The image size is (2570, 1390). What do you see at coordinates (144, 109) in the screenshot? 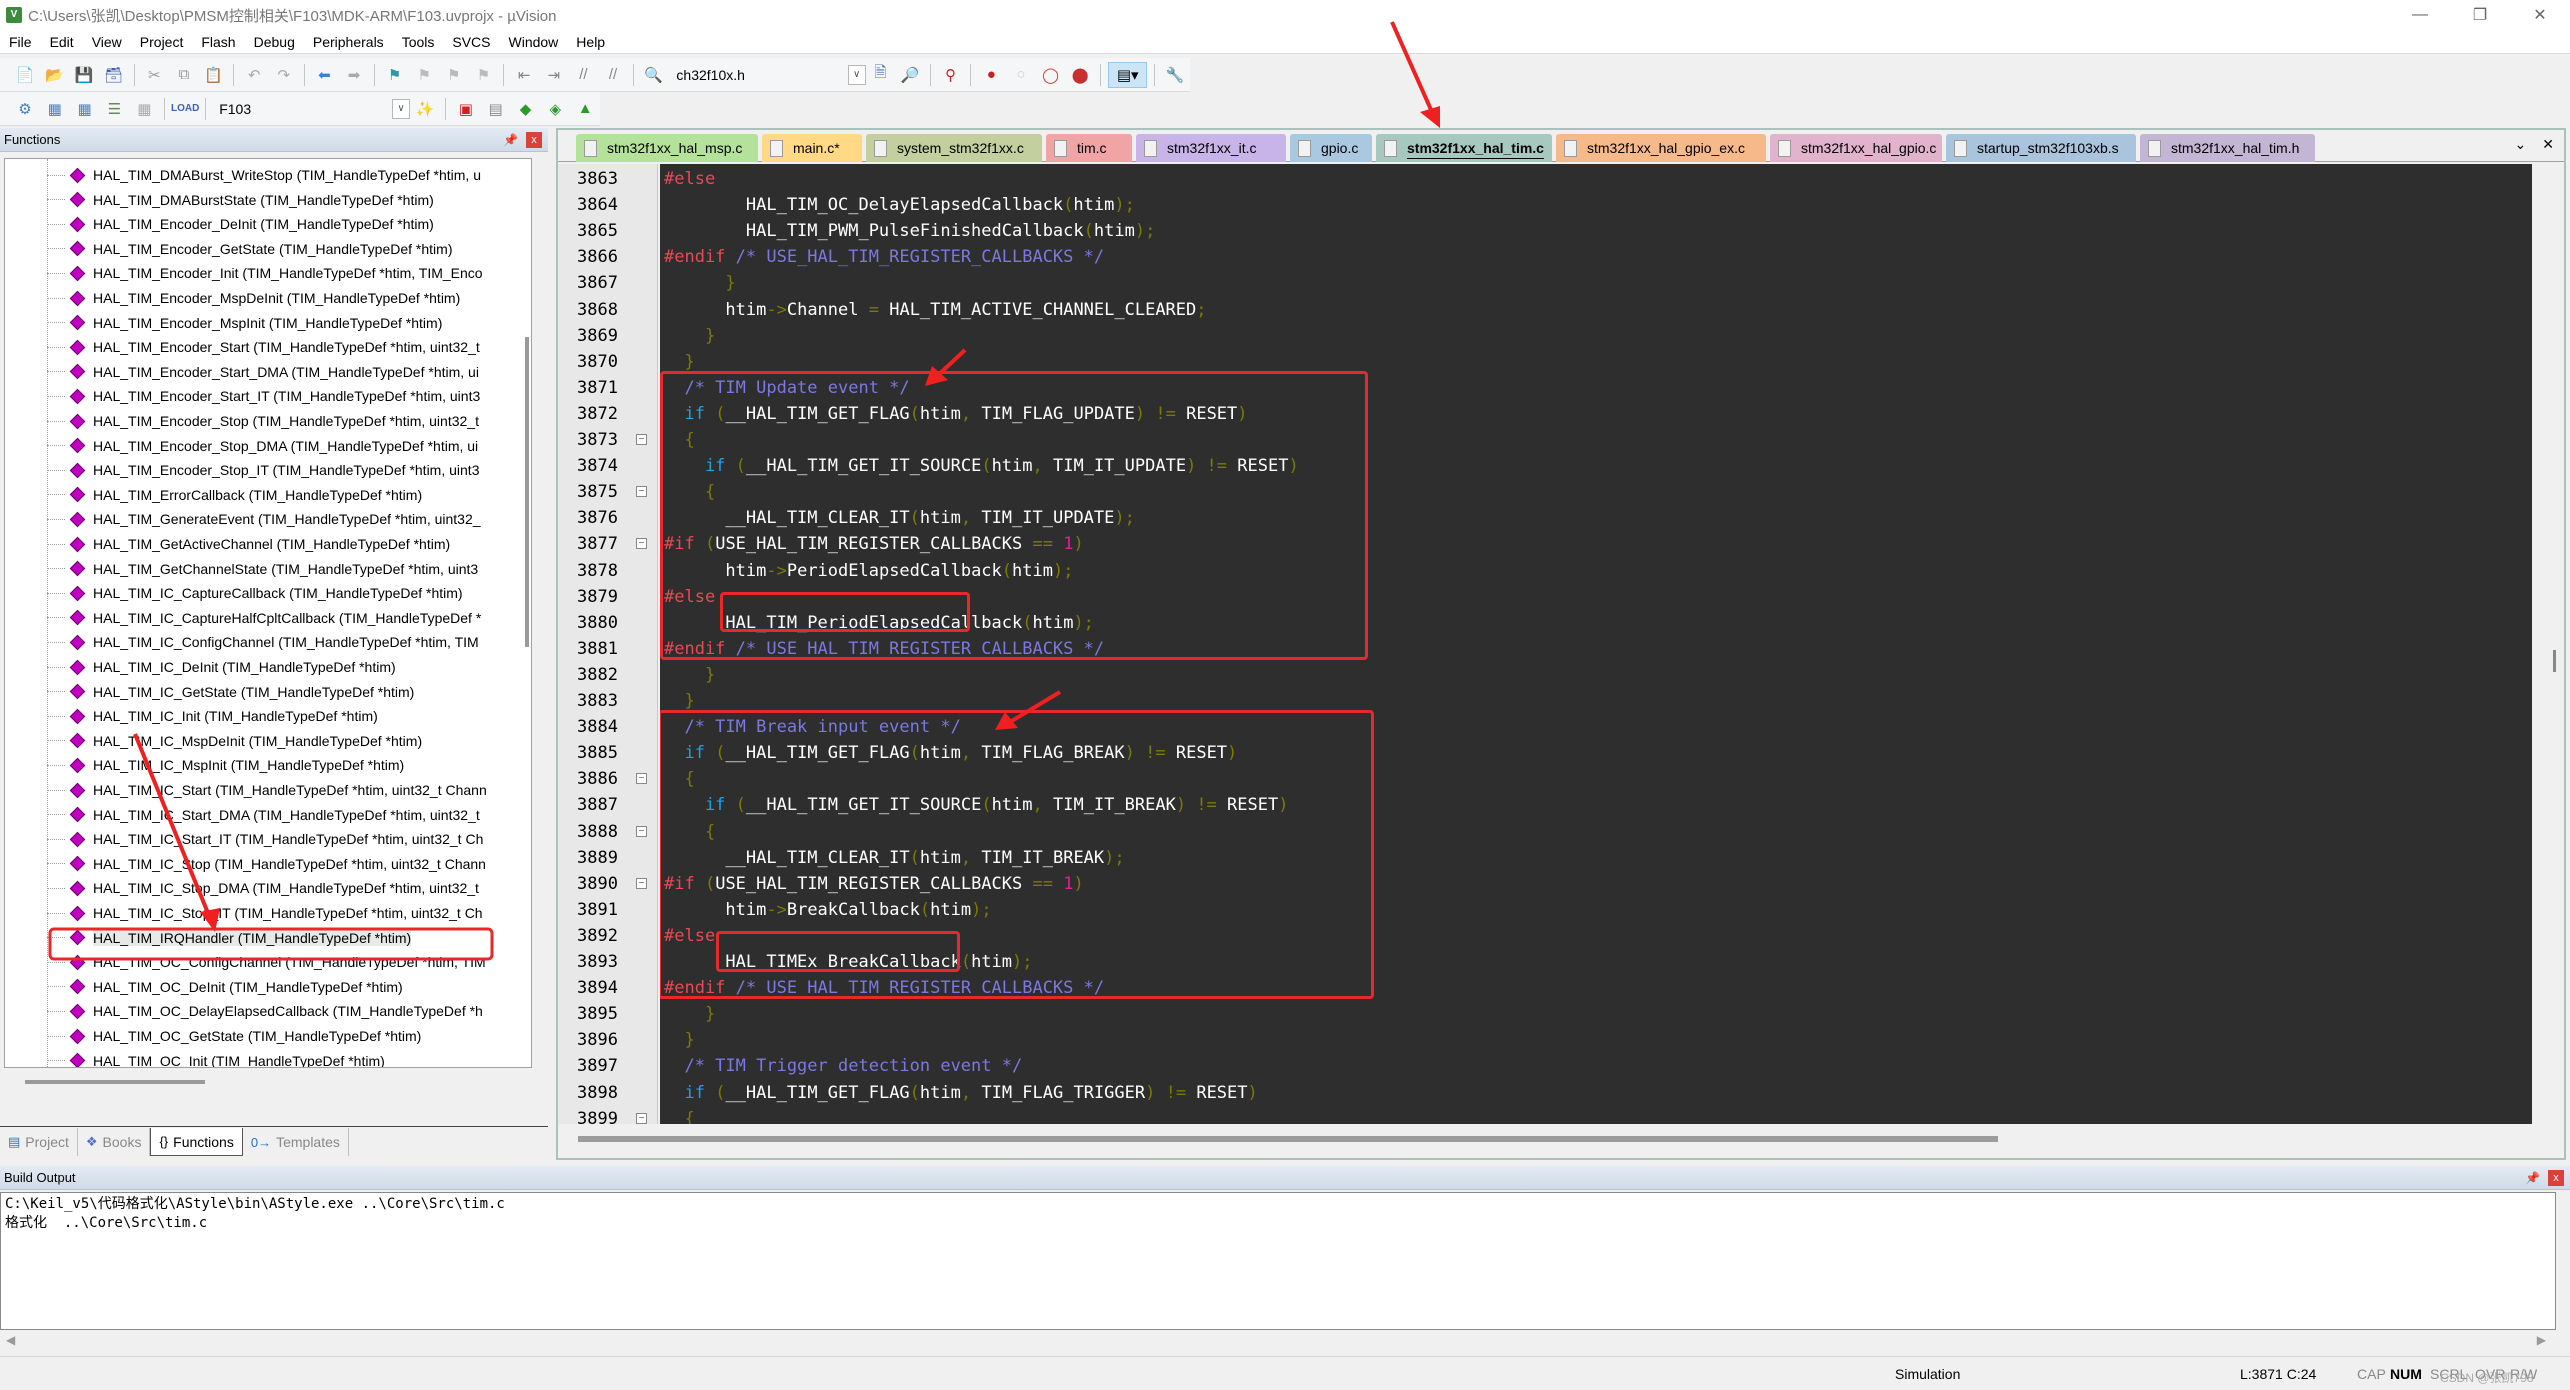
I see `stop-build-icon: ▦` at bounding box center [144, 109].